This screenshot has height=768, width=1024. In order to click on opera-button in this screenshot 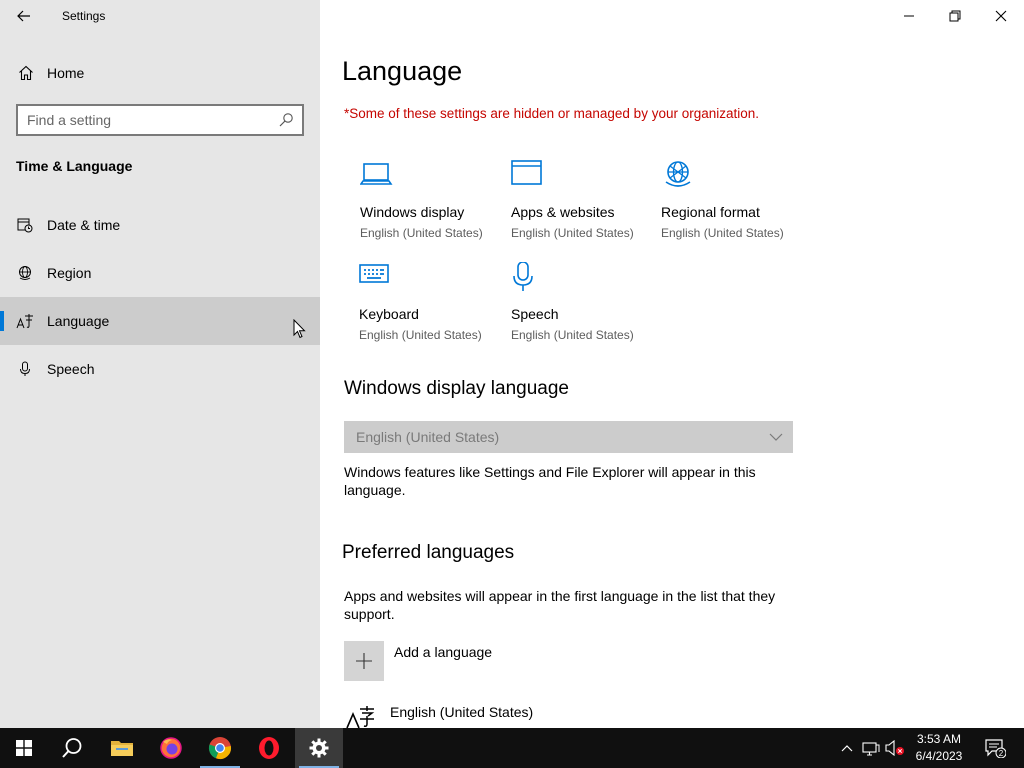, I will do `click(269, 748)`.